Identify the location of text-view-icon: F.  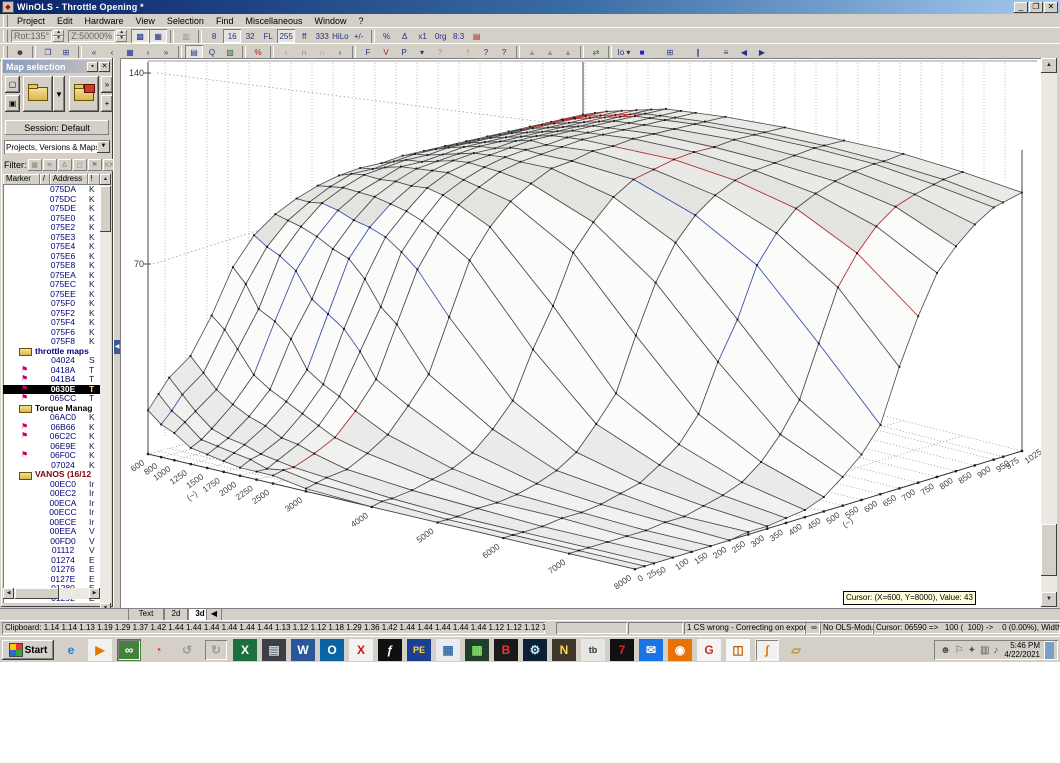
(368, 52).